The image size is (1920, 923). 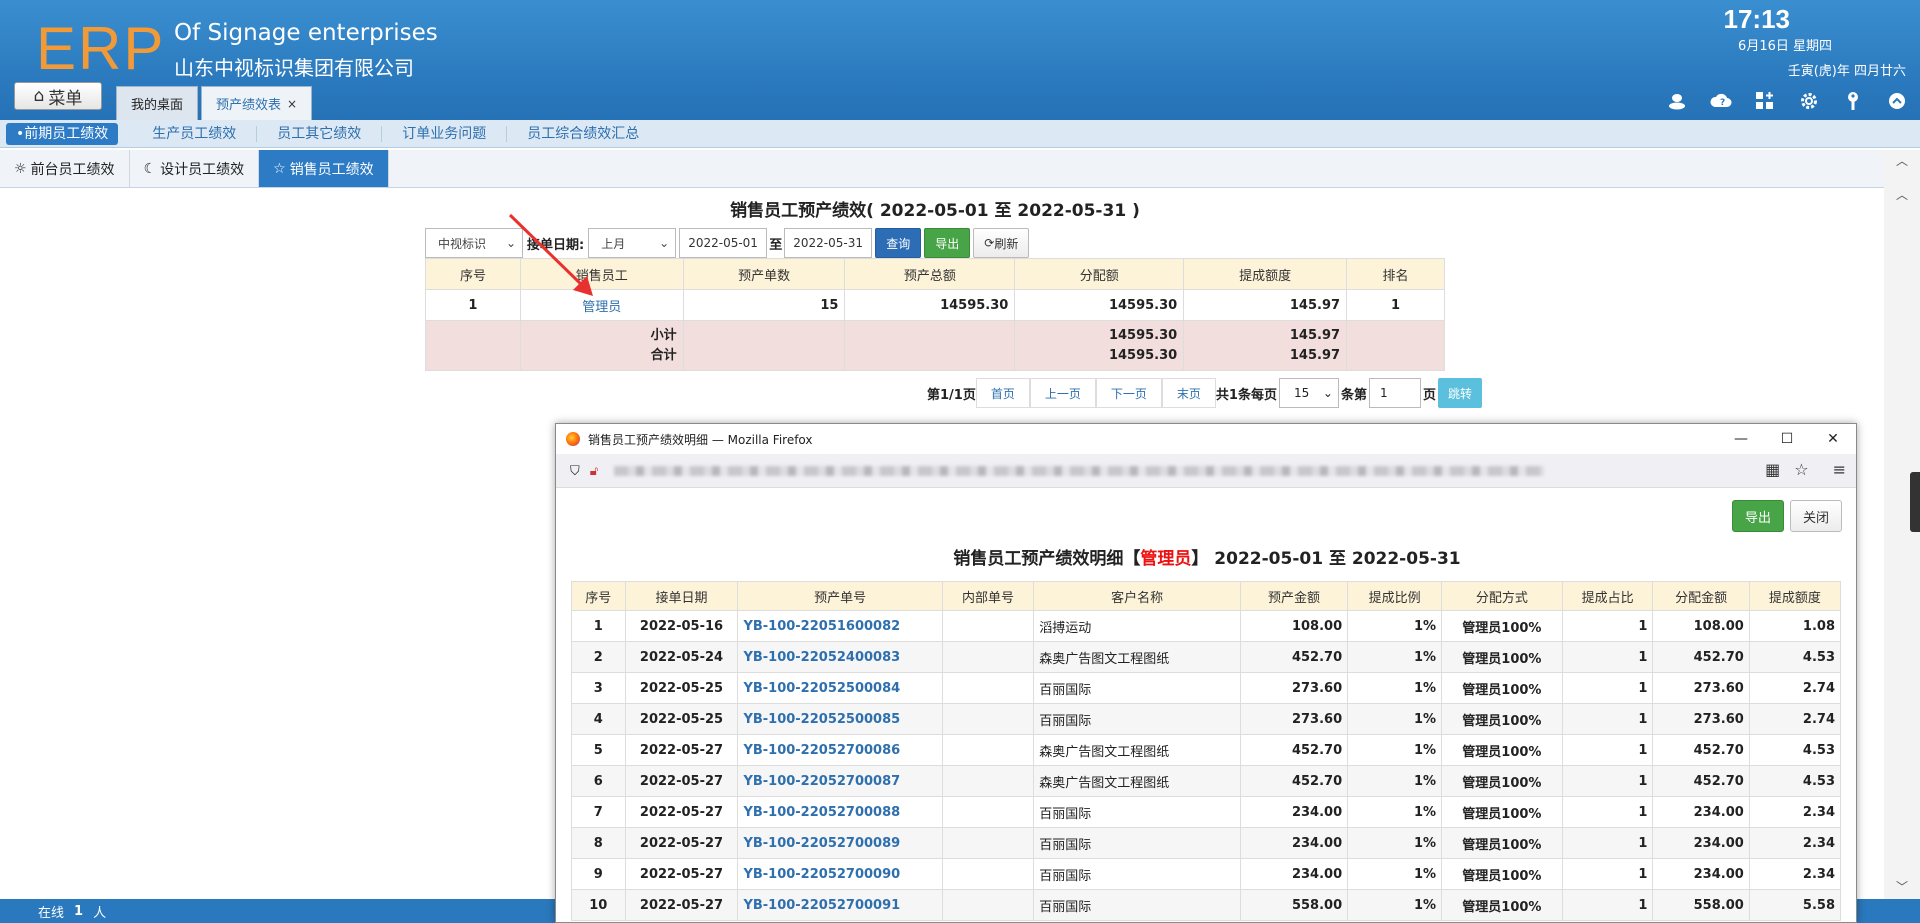 I want to click on col-header: 预产单号, so click(x=840, y=596).